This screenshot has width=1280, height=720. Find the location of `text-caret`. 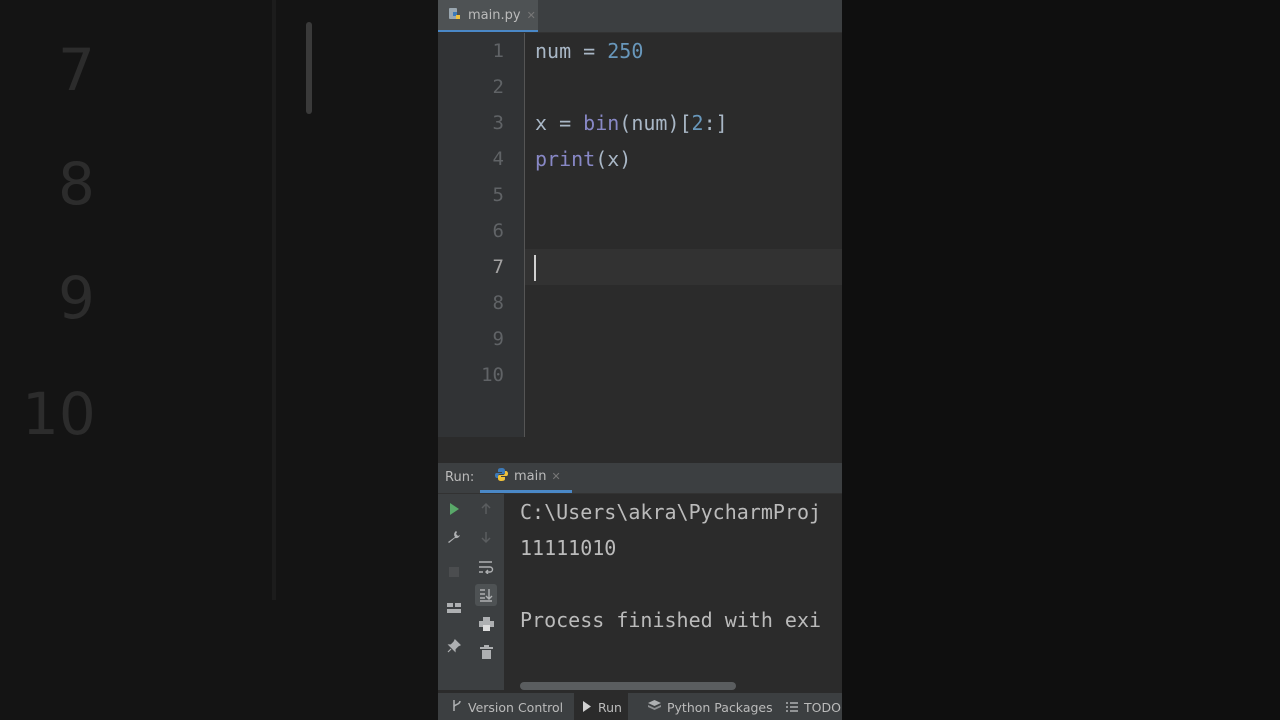

text-caret is located at coordinates (535, 268).